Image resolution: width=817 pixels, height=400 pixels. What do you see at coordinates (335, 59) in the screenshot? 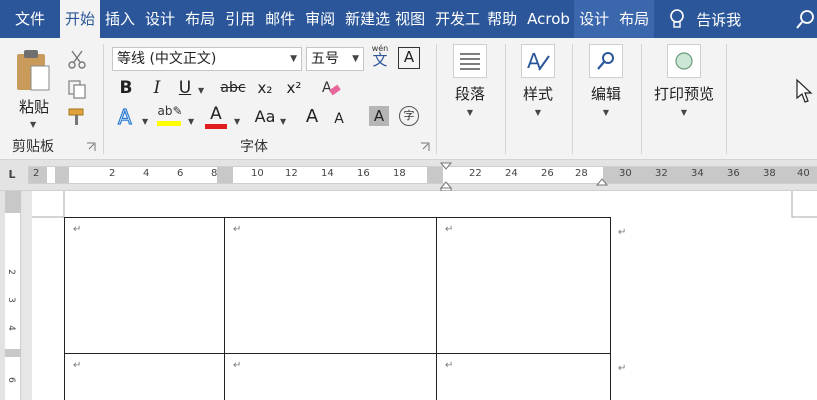
I see `font-size-combo: 五号 ▼` at bounding box center [335, 59].